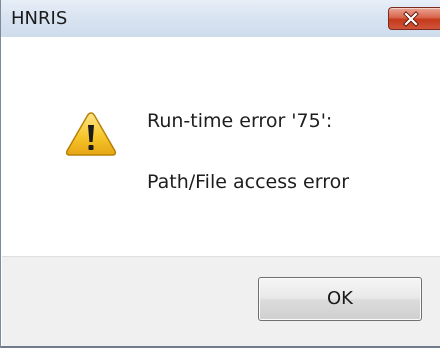 The image size is (440, 348). What do you see at coordinates (248, 182) in the screenshot?
I see `error-detail-text: Path/File access error` at bounding box center [248, 182].